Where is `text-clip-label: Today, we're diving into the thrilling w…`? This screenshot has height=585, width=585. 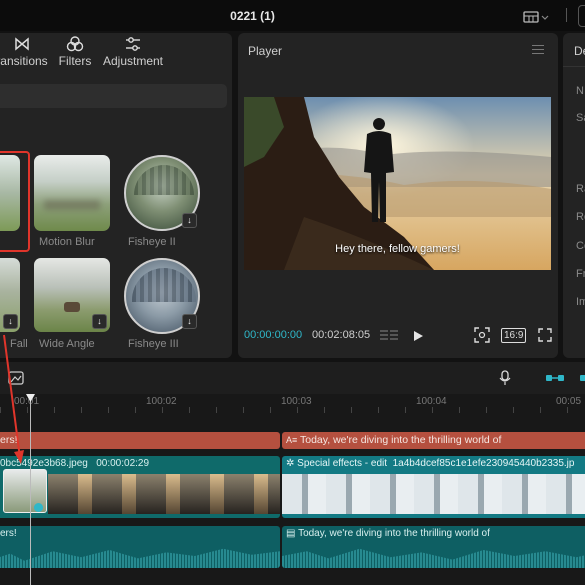
text-clip-label: Today, we're diving into the thrilling w… is located at coordinates (401, 440).